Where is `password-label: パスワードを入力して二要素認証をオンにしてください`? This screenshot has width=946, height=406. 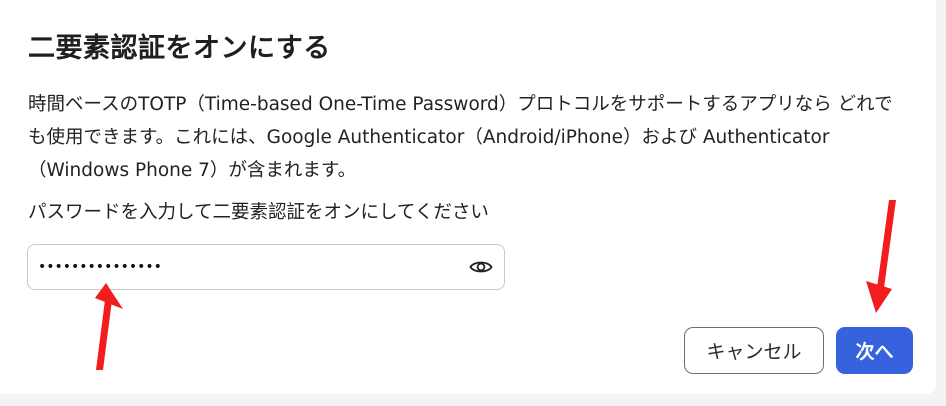 password-label: パスワードを入力して二要素認証をオンにしてください is located at coordinates (258, 212).